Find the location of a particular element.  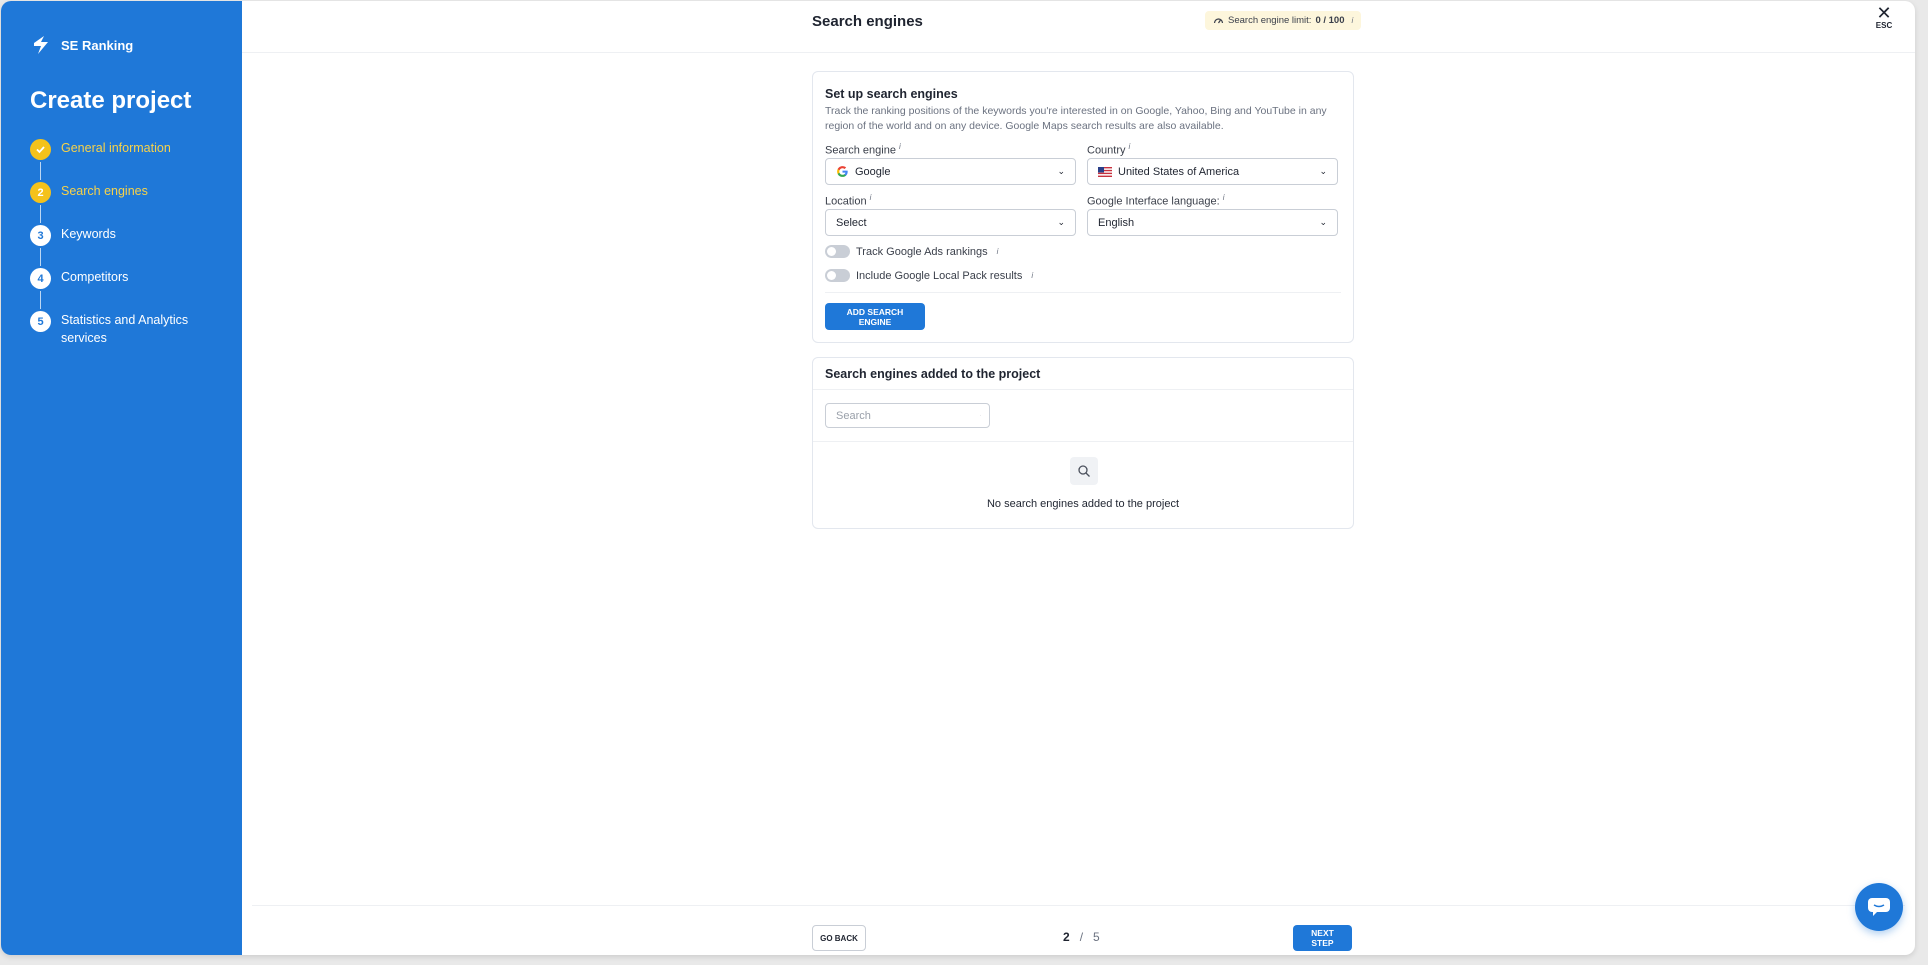

total-steps-number: 5 is located at coordinates (1096, 937).